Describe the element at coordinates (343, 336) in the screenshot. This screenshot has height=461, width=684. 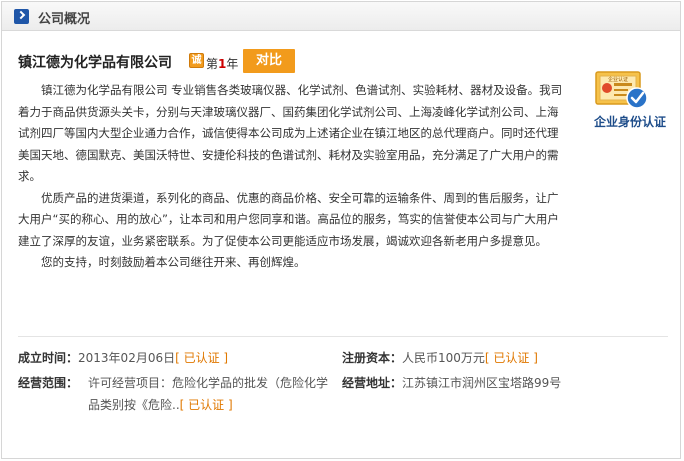
I see `section-divider` at that location.